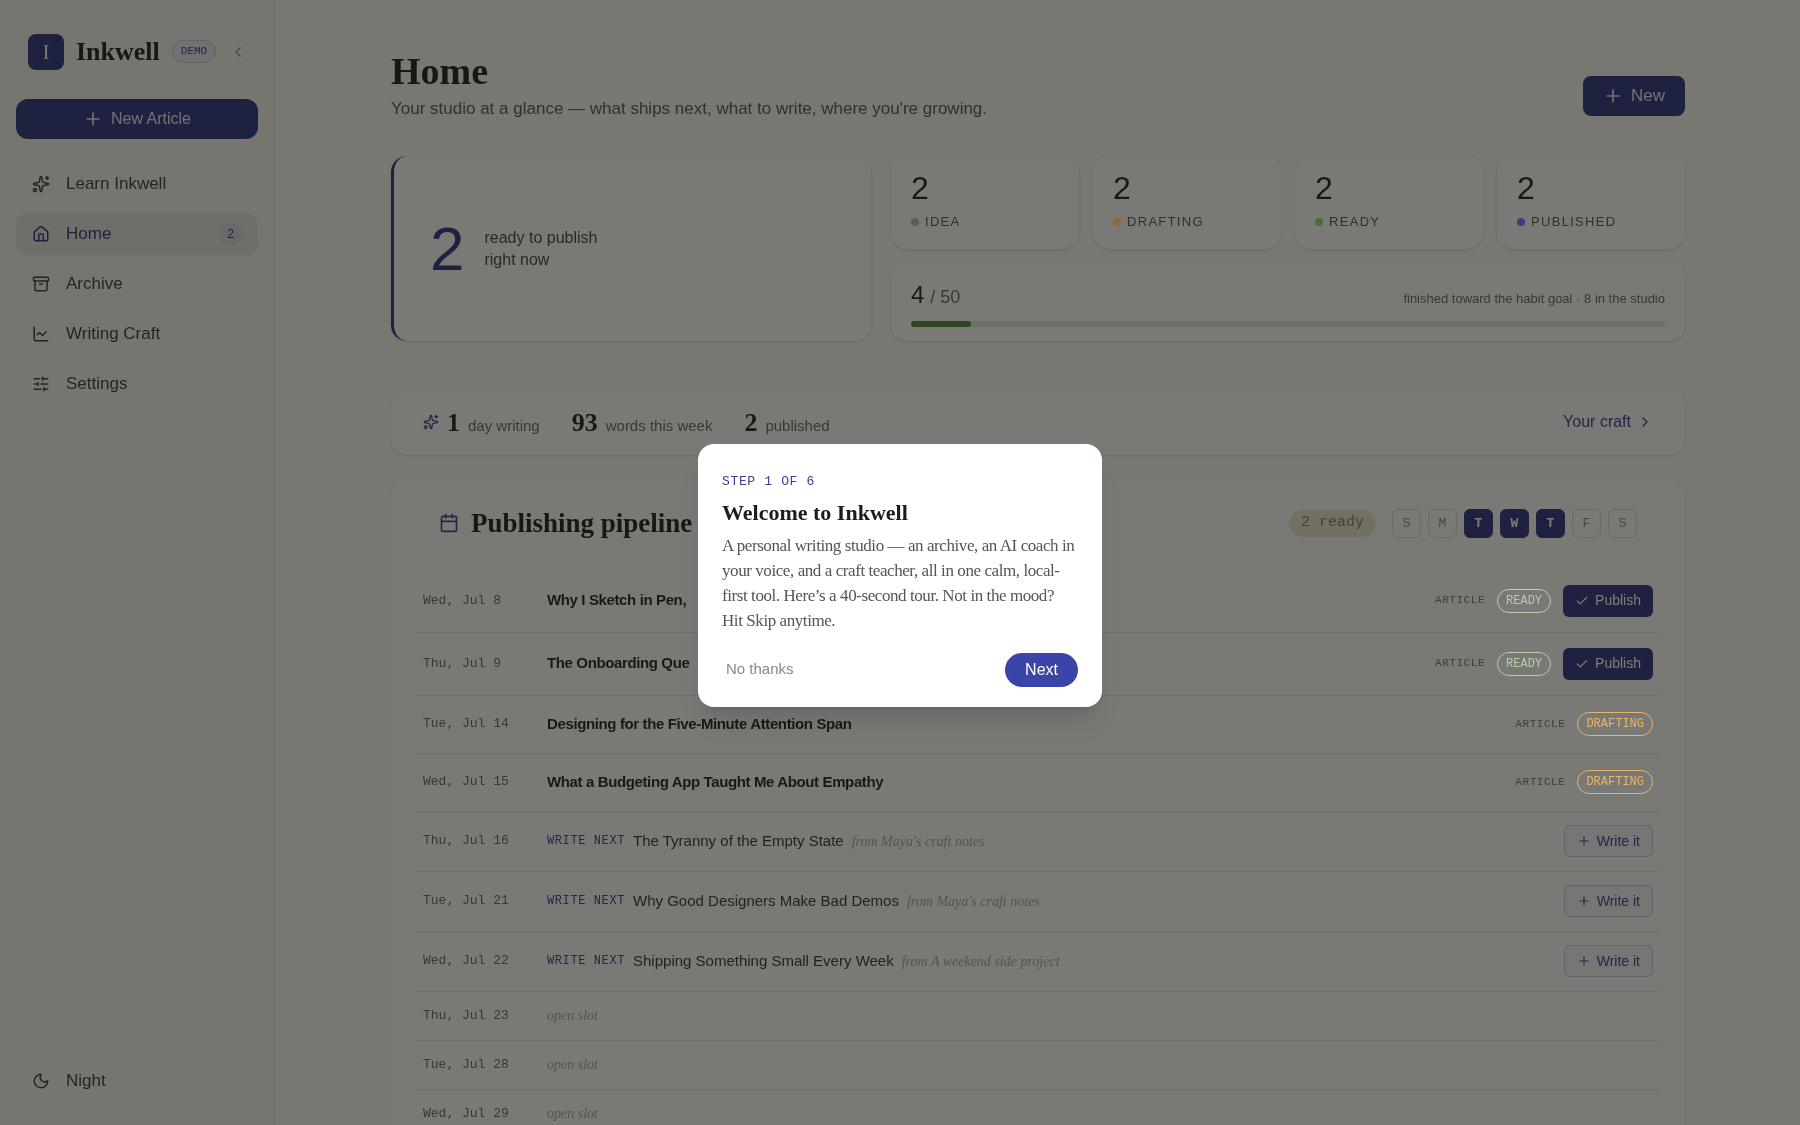 This screenshot has width=1800, height=1125. I want to click on nav-item: Learn Inkwell, so click(137, 184).